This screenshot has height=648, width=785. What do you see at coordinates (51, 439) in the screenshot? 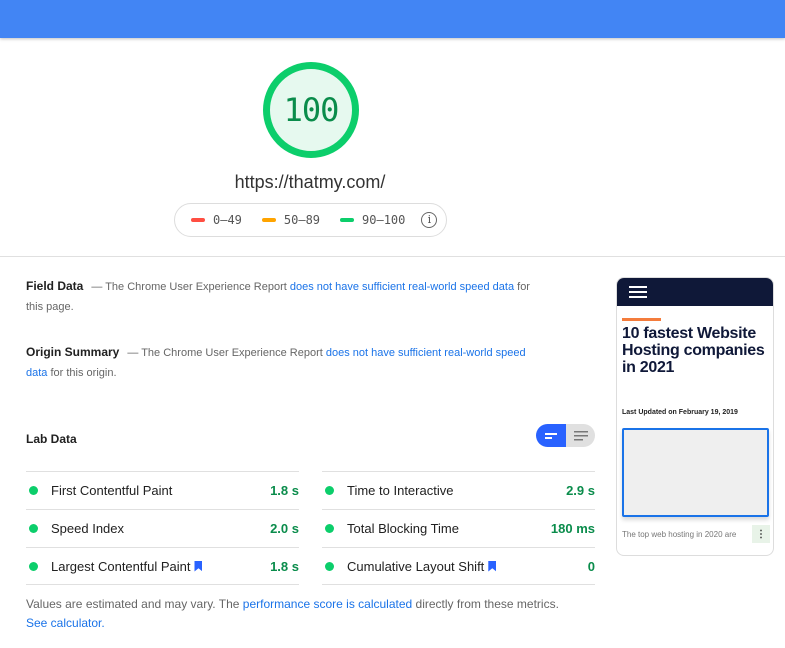
I see `lab-data-title: Lab Data` at bounding box center [51, 439].